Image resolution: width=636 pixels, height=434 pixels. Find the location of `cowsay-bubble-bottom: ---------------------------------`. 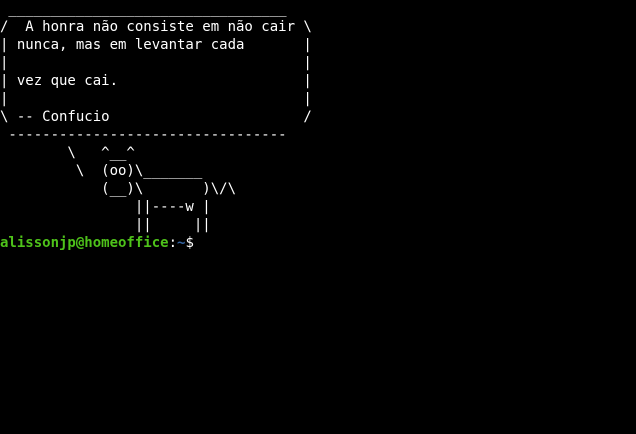

cowsay-bubble-bottom: --------------------------------- is located at coordinates (143, 135).